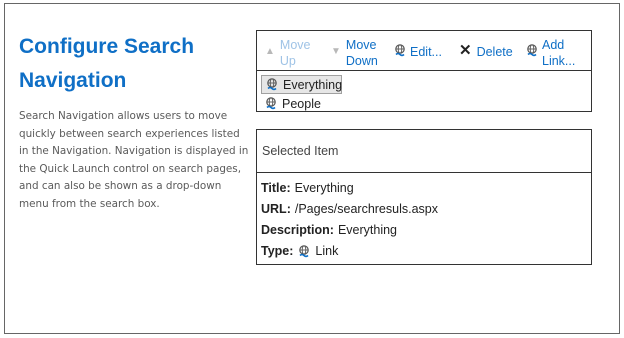 The height and width of the screenshot is (338, 624). I want to click on detail-type-row: Type: Link, so click(426, 251).